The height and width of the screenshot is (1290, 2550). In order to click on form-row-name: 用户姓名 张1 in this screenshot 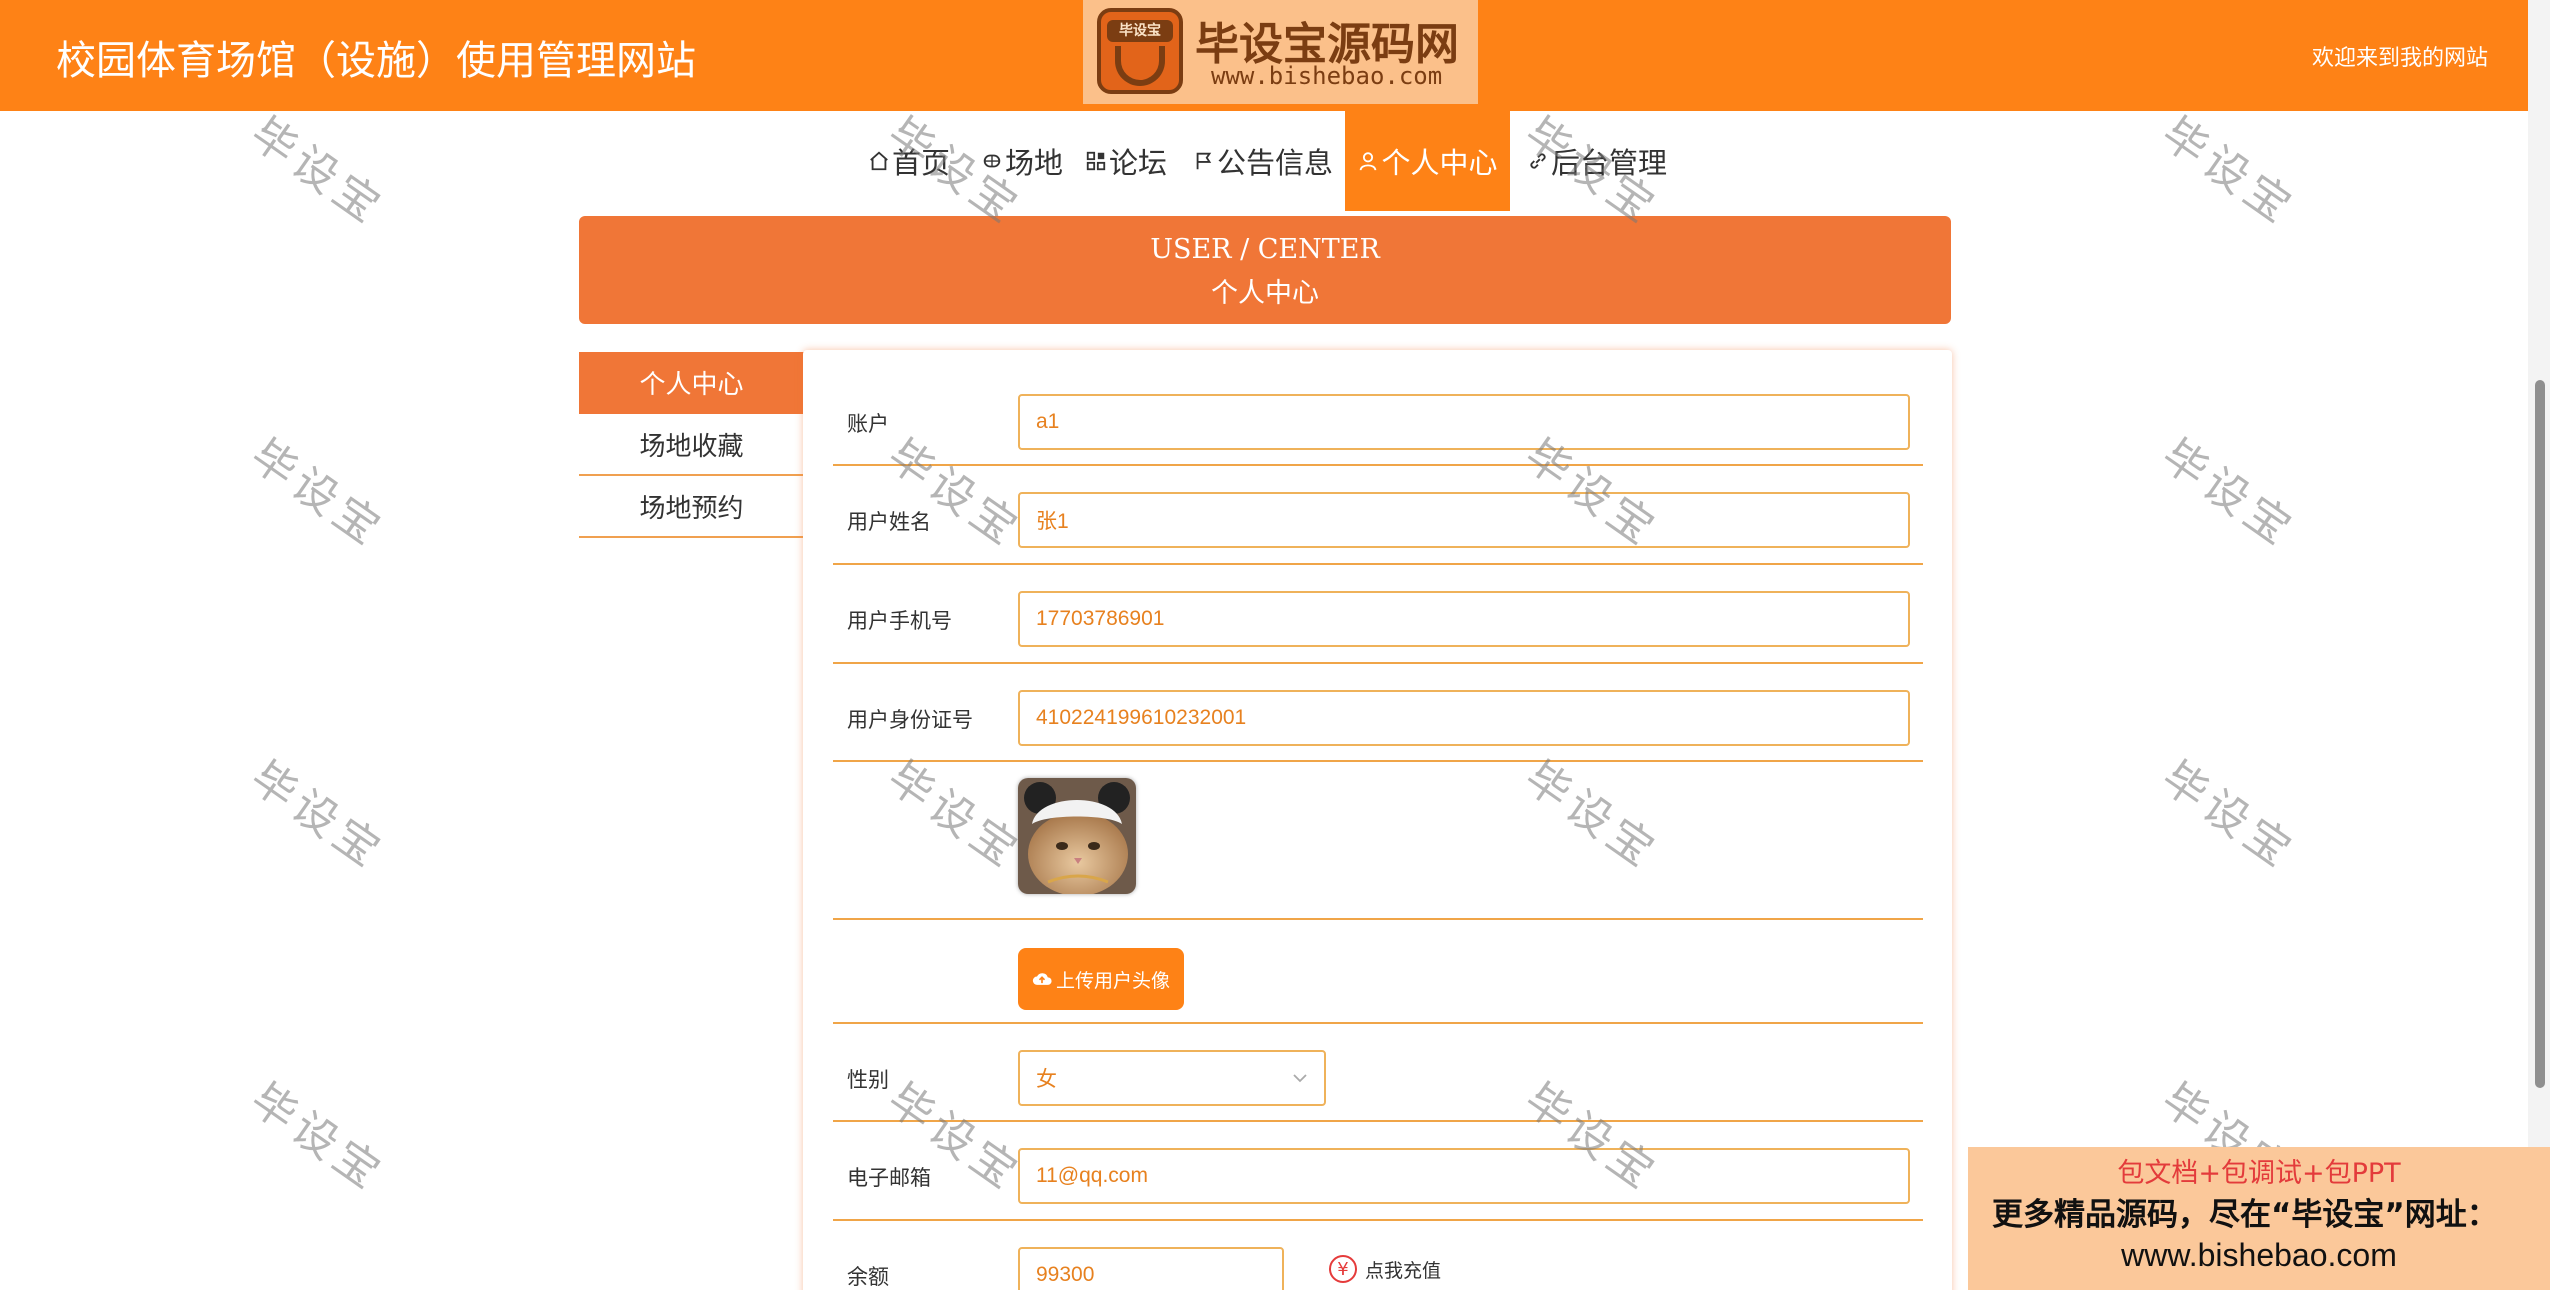, I will do `click(1378, 515)`.